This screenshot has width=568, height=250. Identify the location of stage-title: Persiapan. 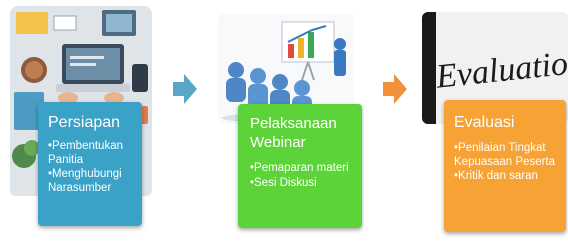
(84, 122).